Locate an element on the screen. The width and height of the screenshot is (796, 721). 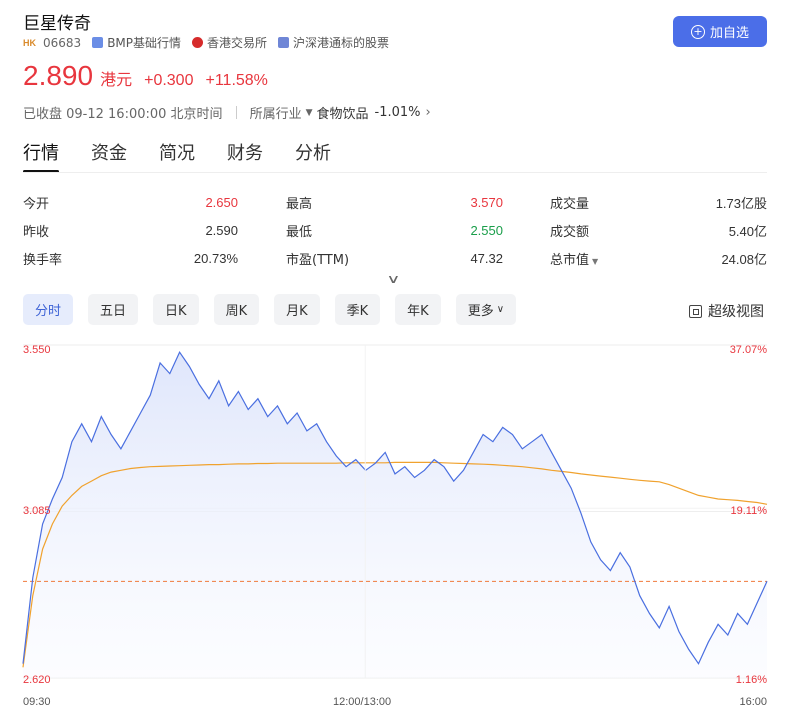
y-axis-mid-label: 3.085 is located at coordinates (37, 511).